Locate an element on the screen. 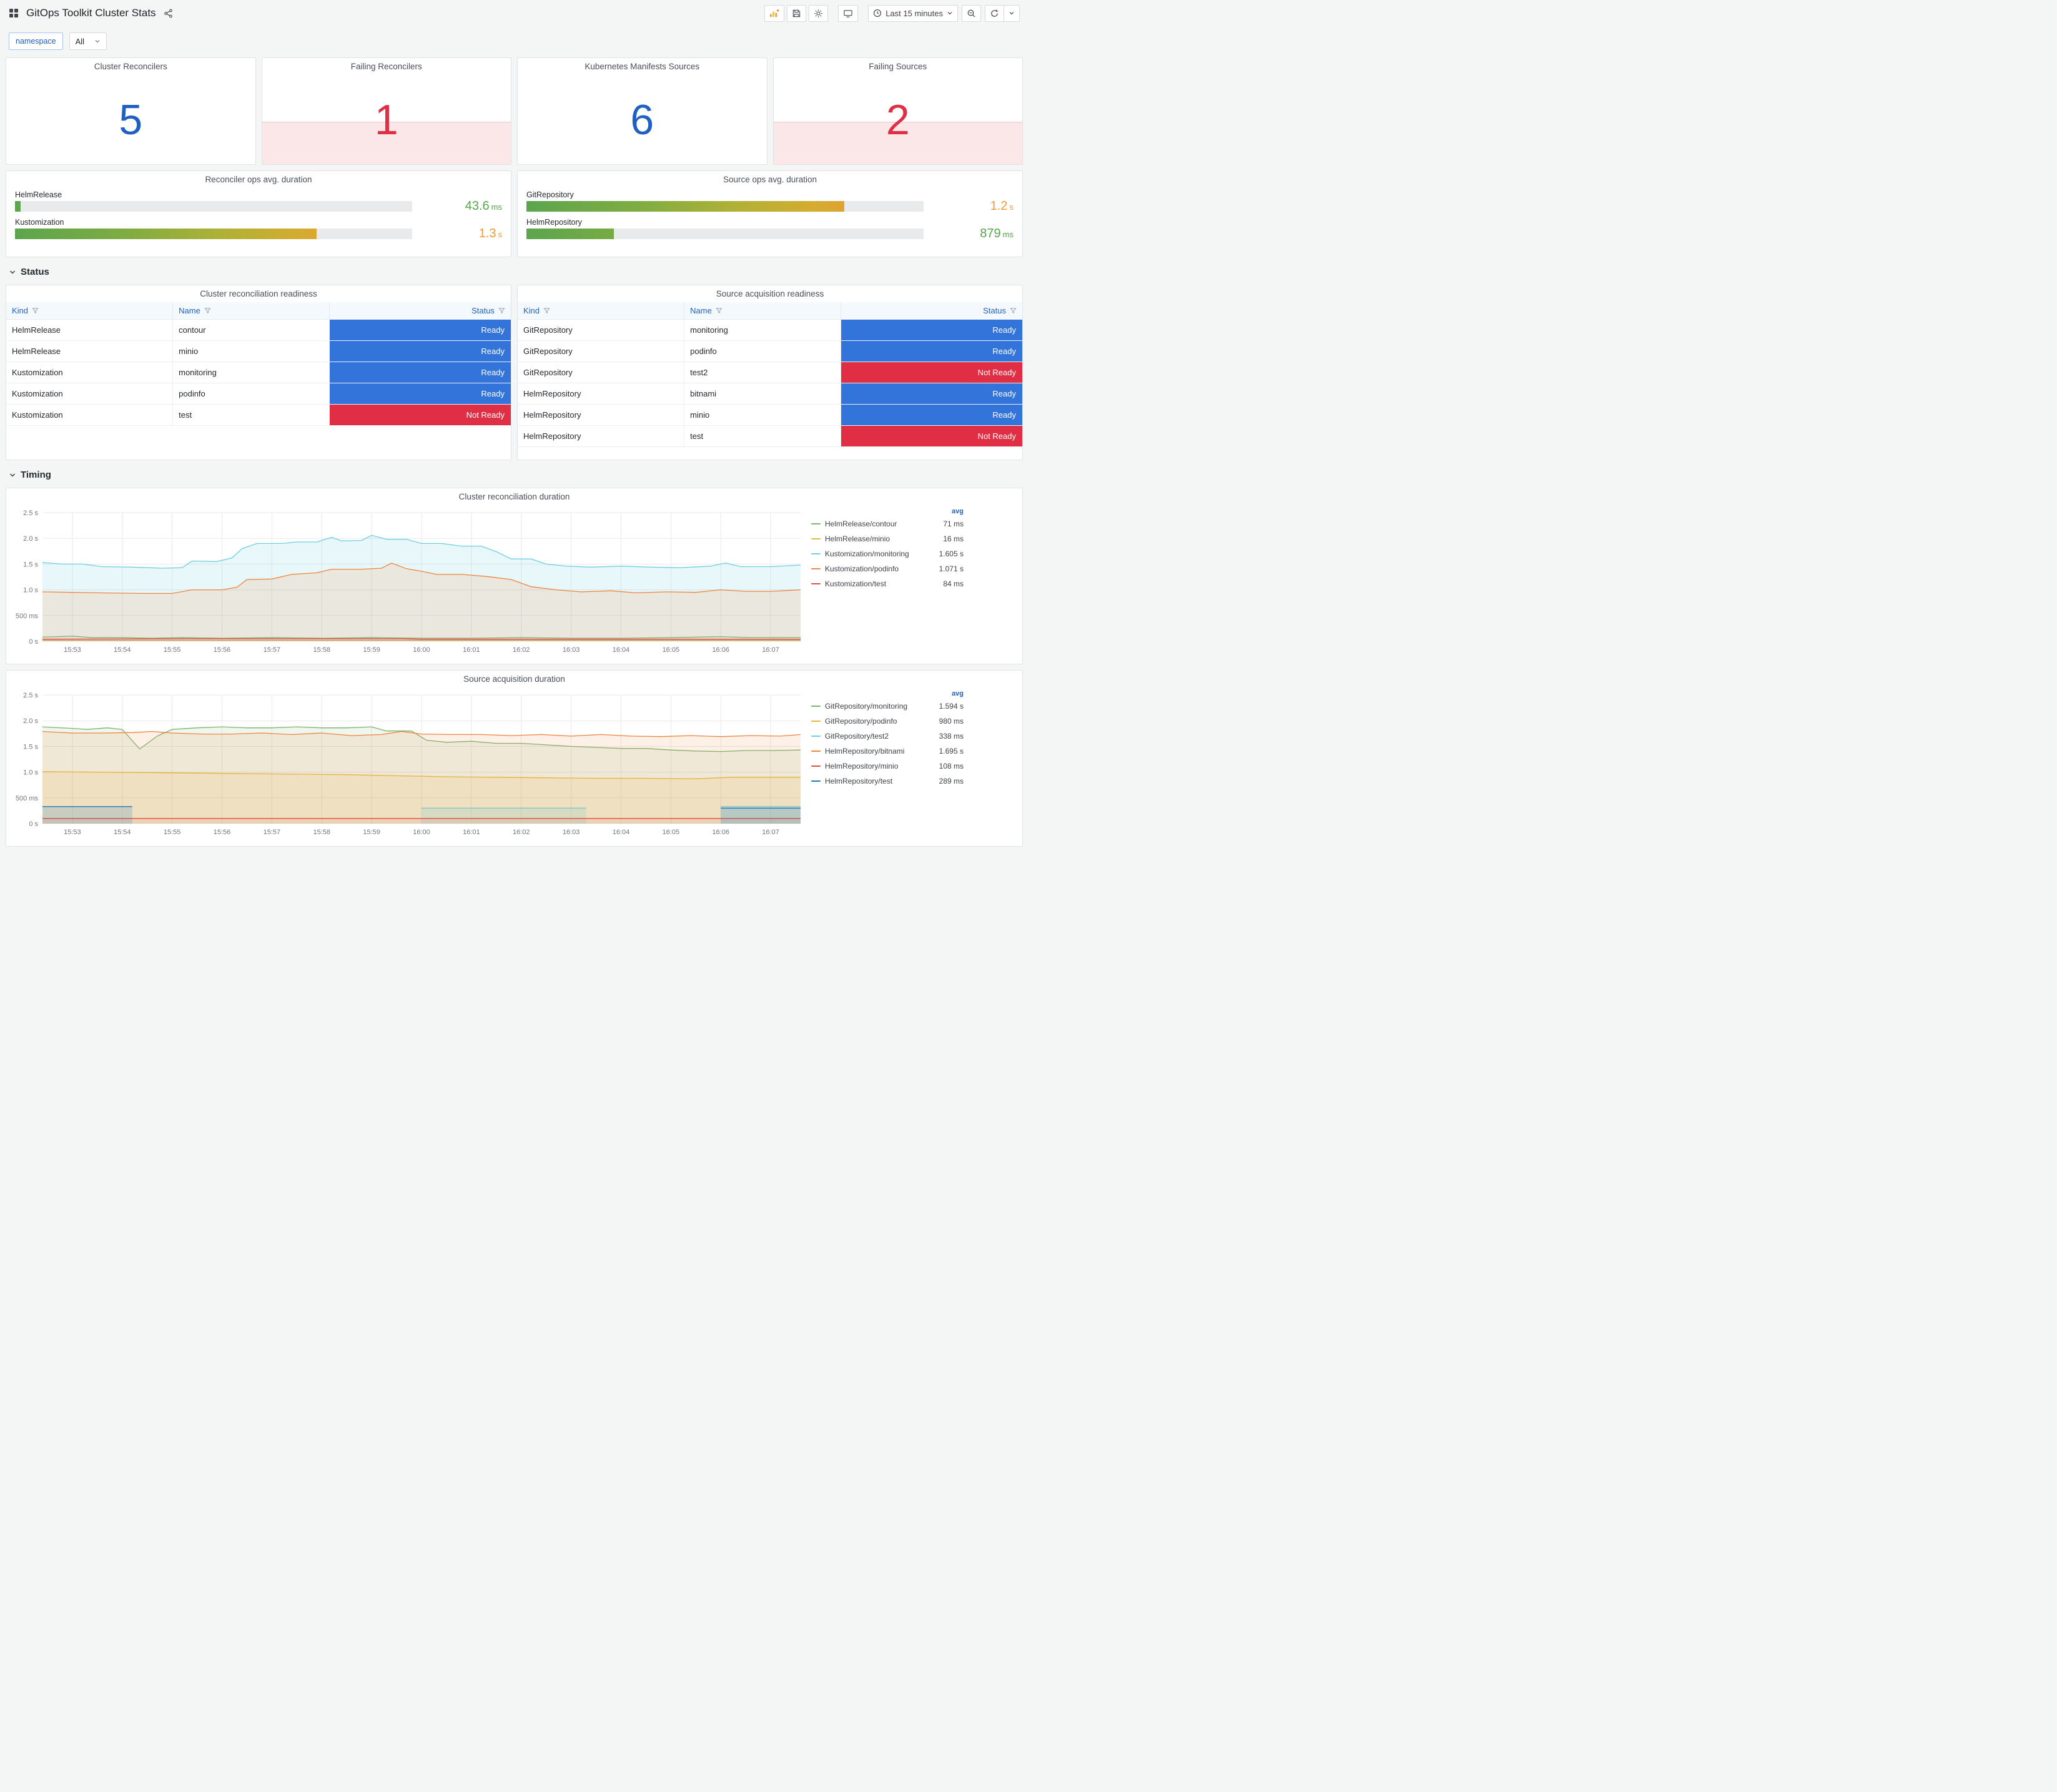  stat-panel: Cluster Reconcilers 5 is located at coordinates (131, 111).